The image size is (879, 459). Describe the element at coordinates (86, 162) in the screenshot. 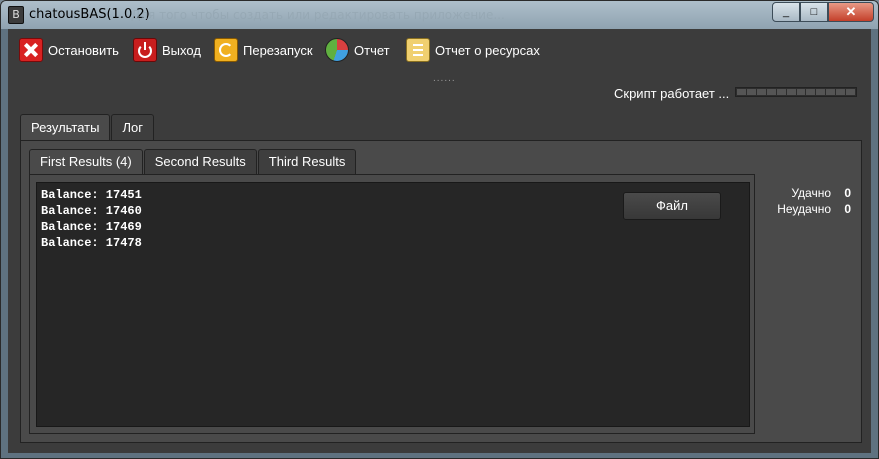

I see `tab-first-results: First Results (4)` at that location.